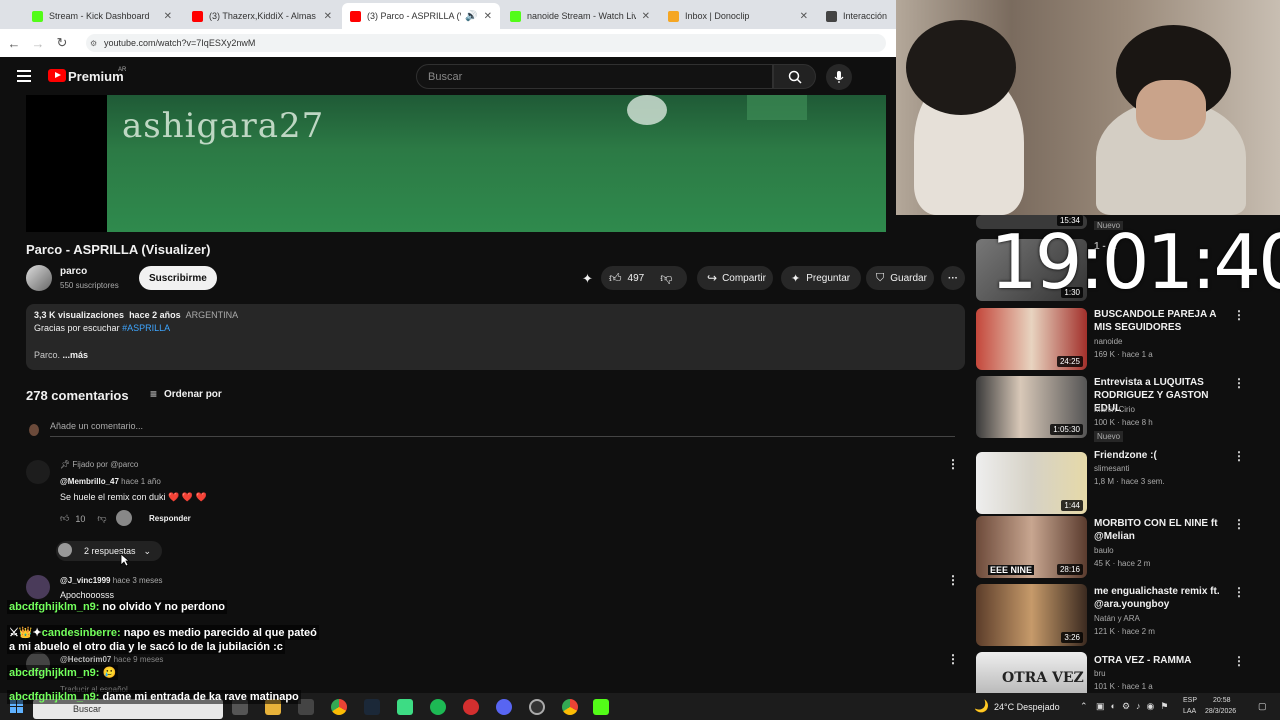 This screenshot has width=1280, height=720. Describe the element at coordinates (1108, 341) in the screenshot. I see `video-channel: nanoide` at that location.